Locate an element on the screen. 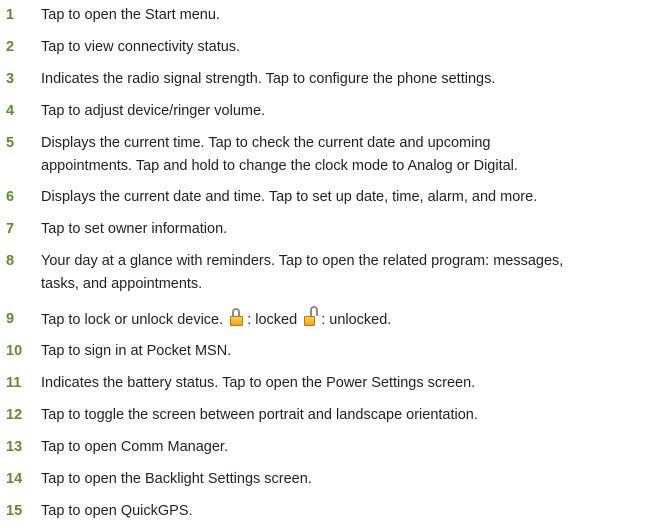  item-number: 5 is located at coordinates (10, 143).